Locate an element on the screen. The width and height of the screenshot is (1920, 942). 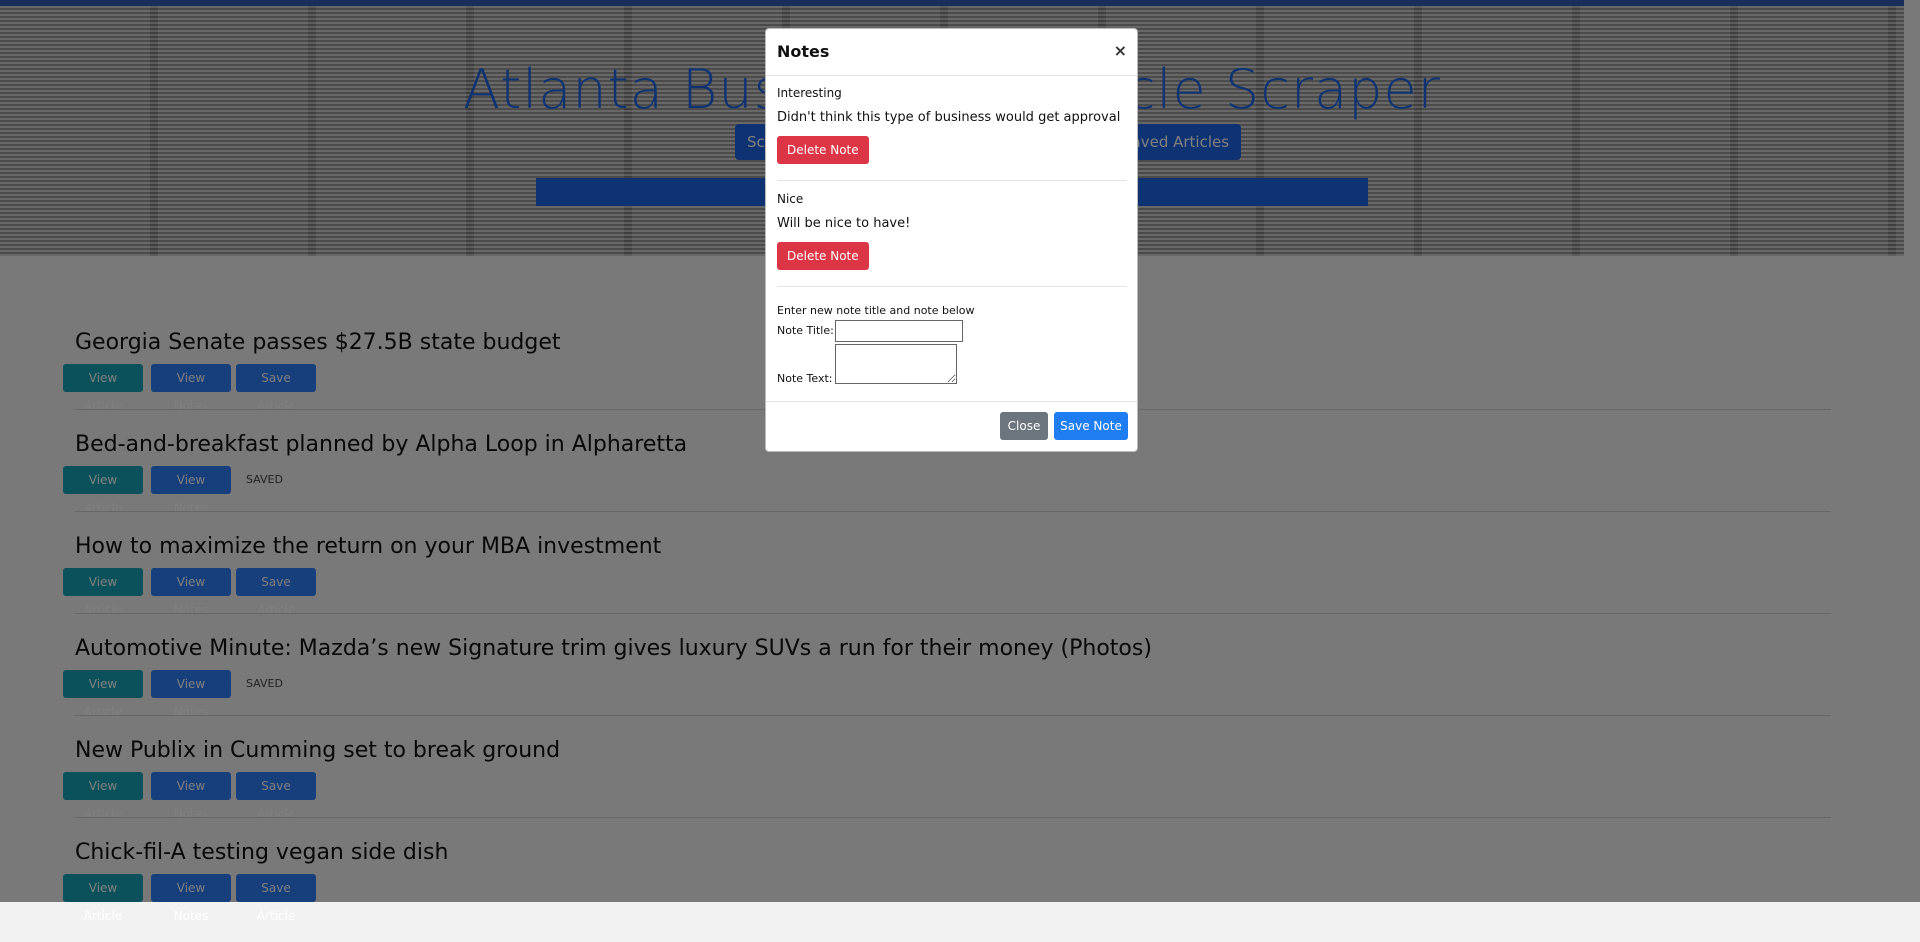
close-icon: × is located at coordinates (1120, 50).